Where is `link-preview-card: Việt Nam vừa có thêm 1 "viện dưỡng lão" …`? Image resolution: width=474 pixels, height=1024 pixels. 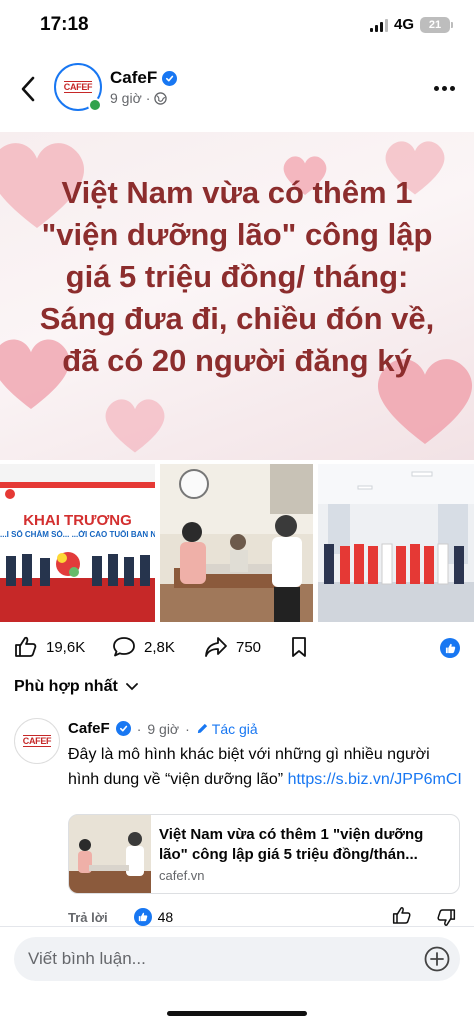
link-preview-card: Việt Nam vừa có thêm 1 "viện dưỡng lão" … is located at coordinates (264, 854).